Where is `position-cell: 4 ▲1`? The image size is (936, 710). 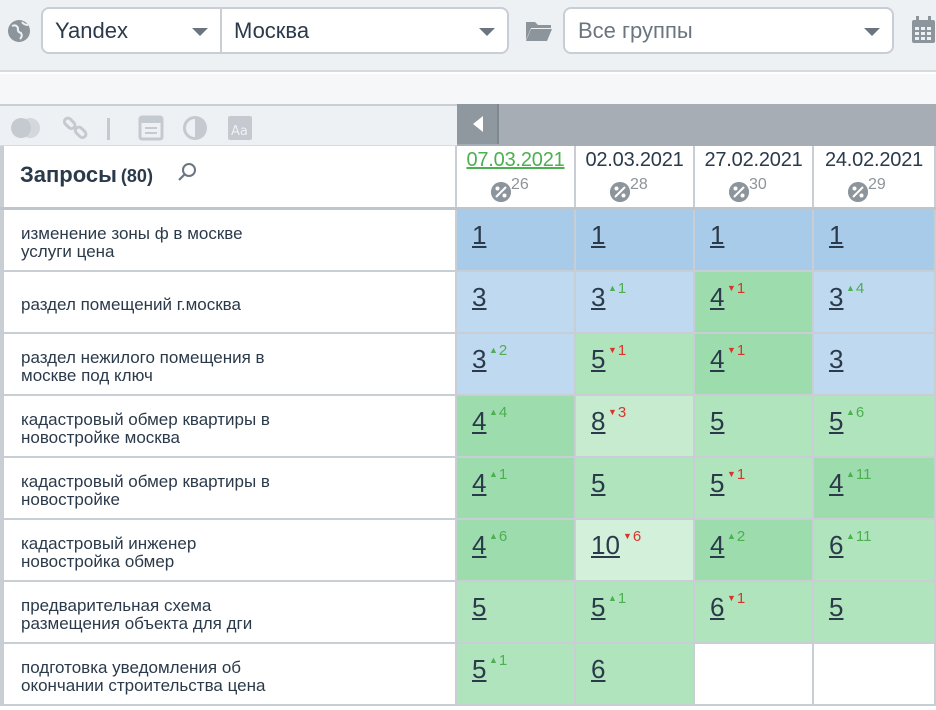
position-cell: 4 ▲1 is located at coordinates (516, 489).